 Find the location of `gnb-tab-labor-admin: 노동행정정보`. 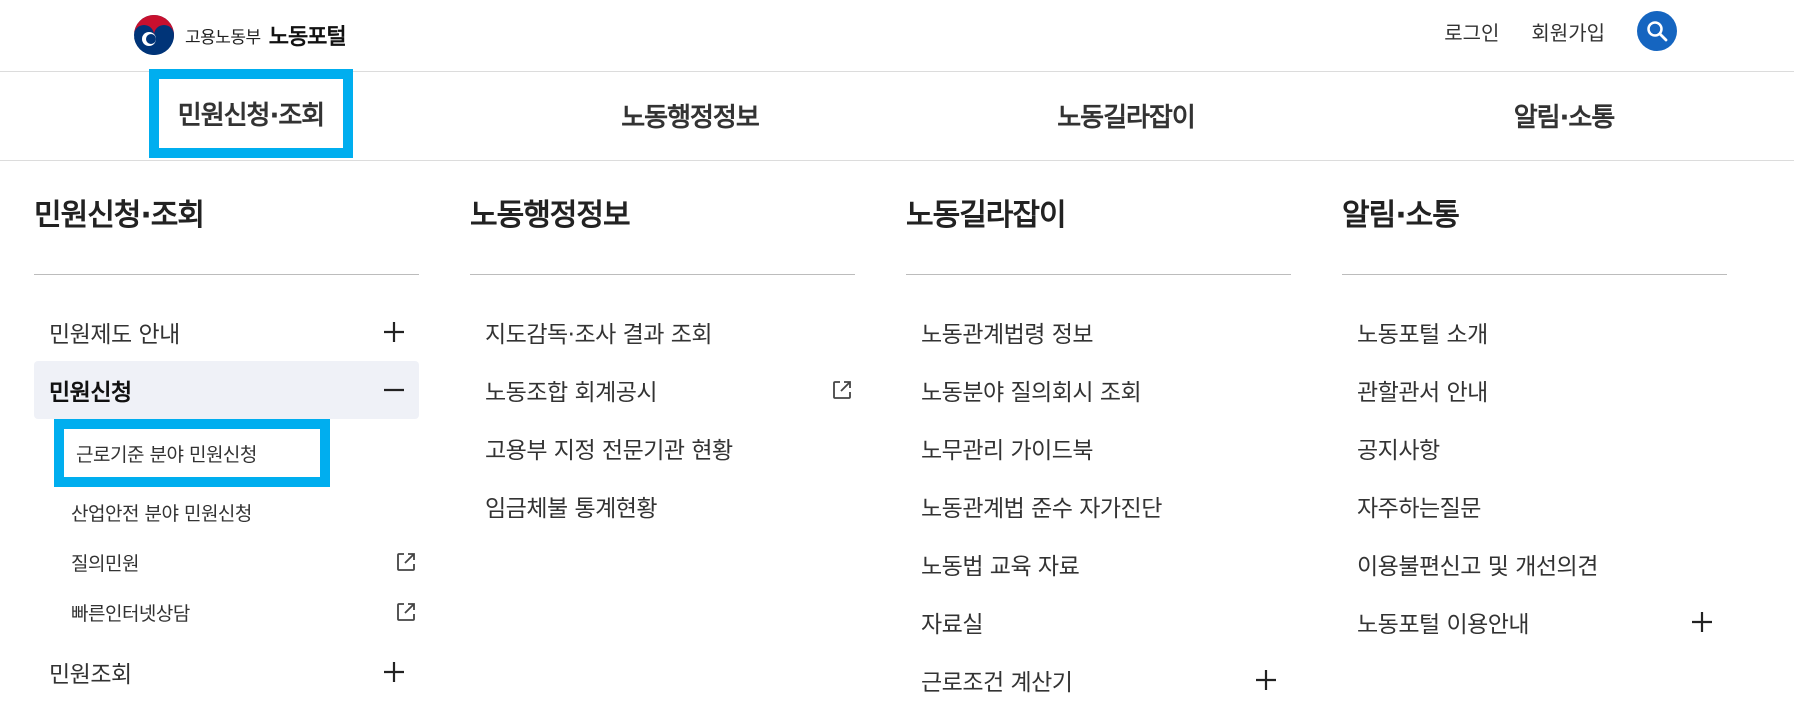

gnb-tab-labor-admin: 노동행정정보 is located at coordinates (690, 115).